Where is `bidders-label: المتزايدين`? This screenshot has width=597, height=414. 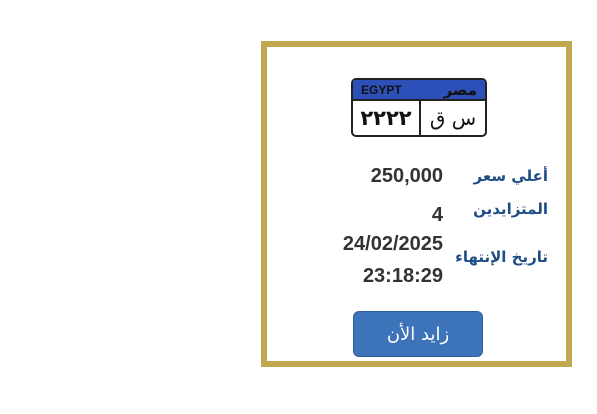 bidders-label: المتزايدين is located at coordinates (510, 209).